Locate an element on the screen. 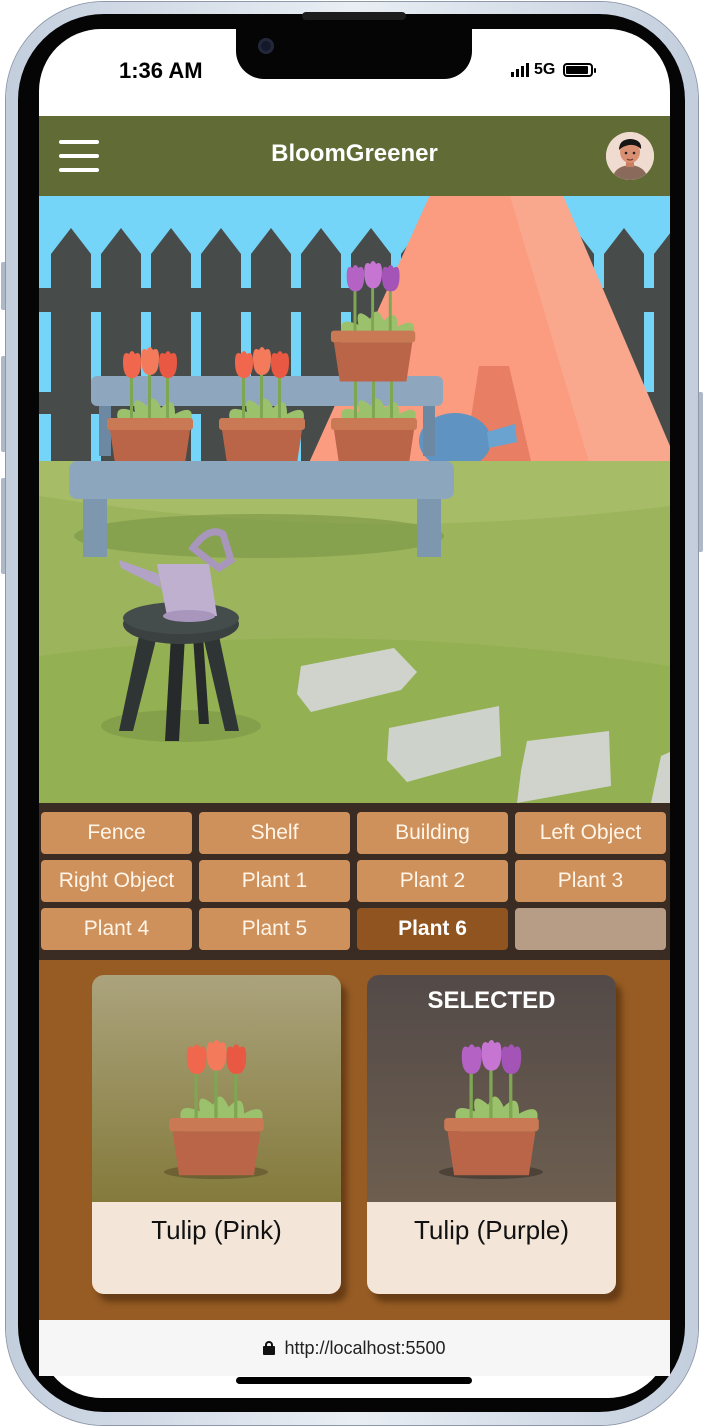 This screenshot has height=1427, width=703. option-card-tulip-pink: Tulip (Pink) is located at coordinates (216, 1134).